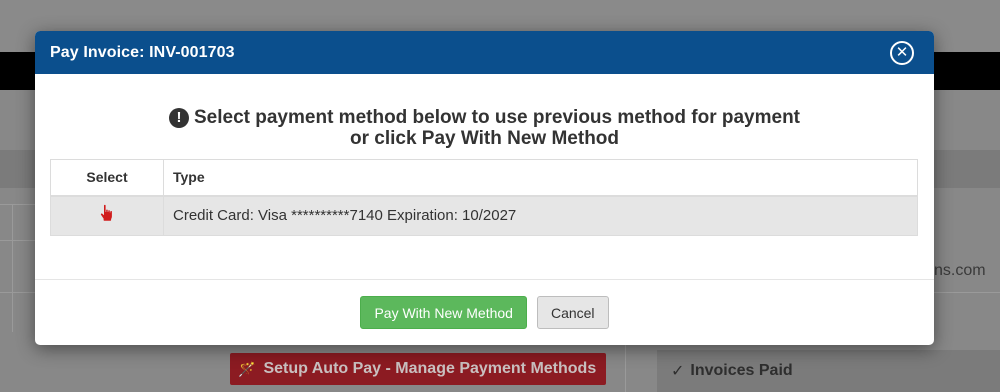 This screenshot has height=392, width=1000. Describe the element at coordinates (484, 52) in the screenshot. I see `modal-header: Pay Invoice: INV-001703 ✕` at that location.